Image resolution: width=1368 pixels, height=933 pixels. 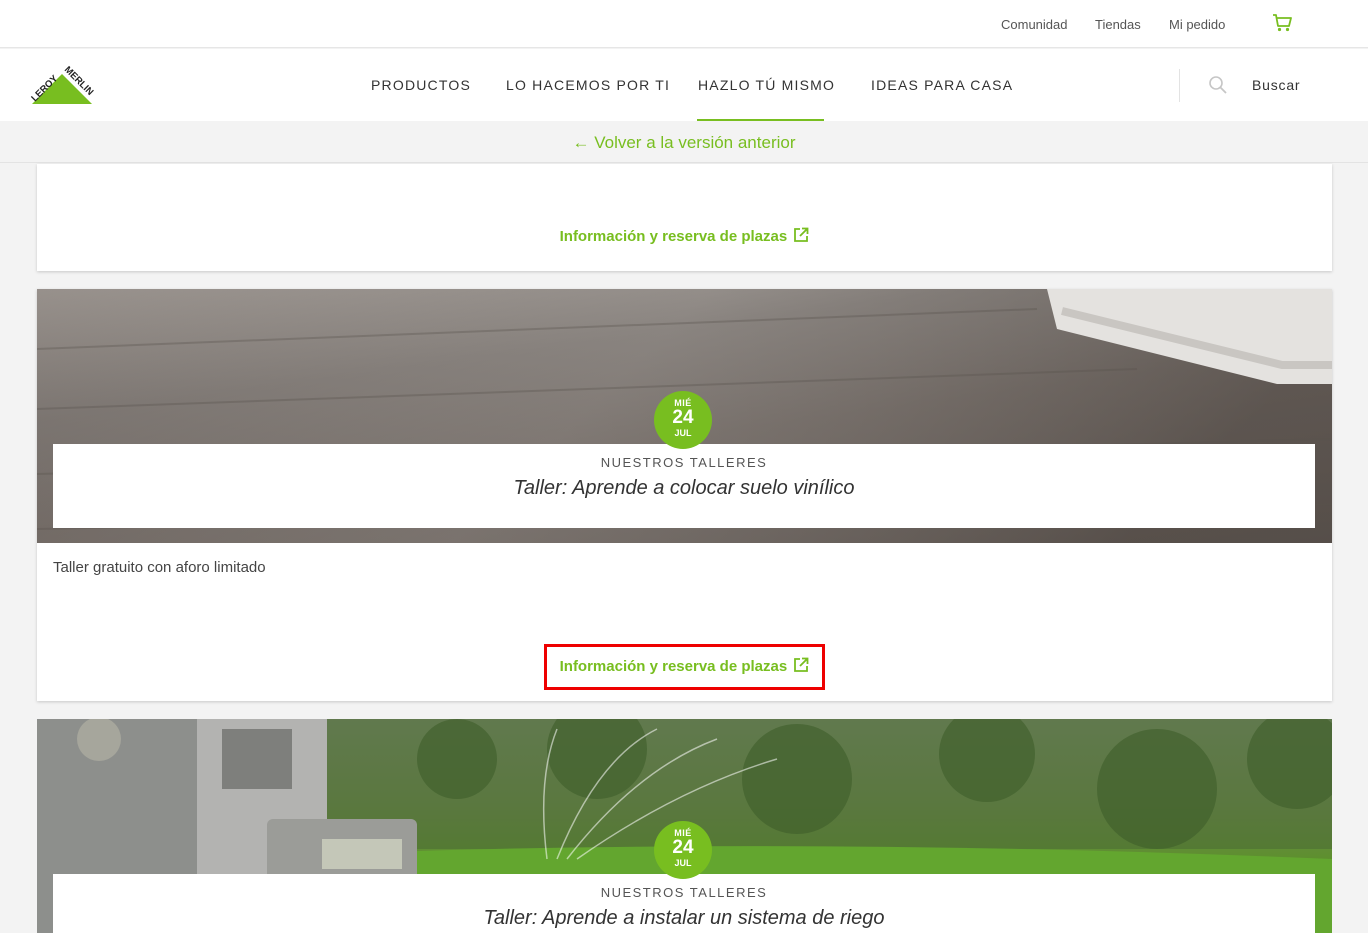 I want to click on card-title: Taller: Aprende a colocar suelo vinílico, so click(x=684, y=488).